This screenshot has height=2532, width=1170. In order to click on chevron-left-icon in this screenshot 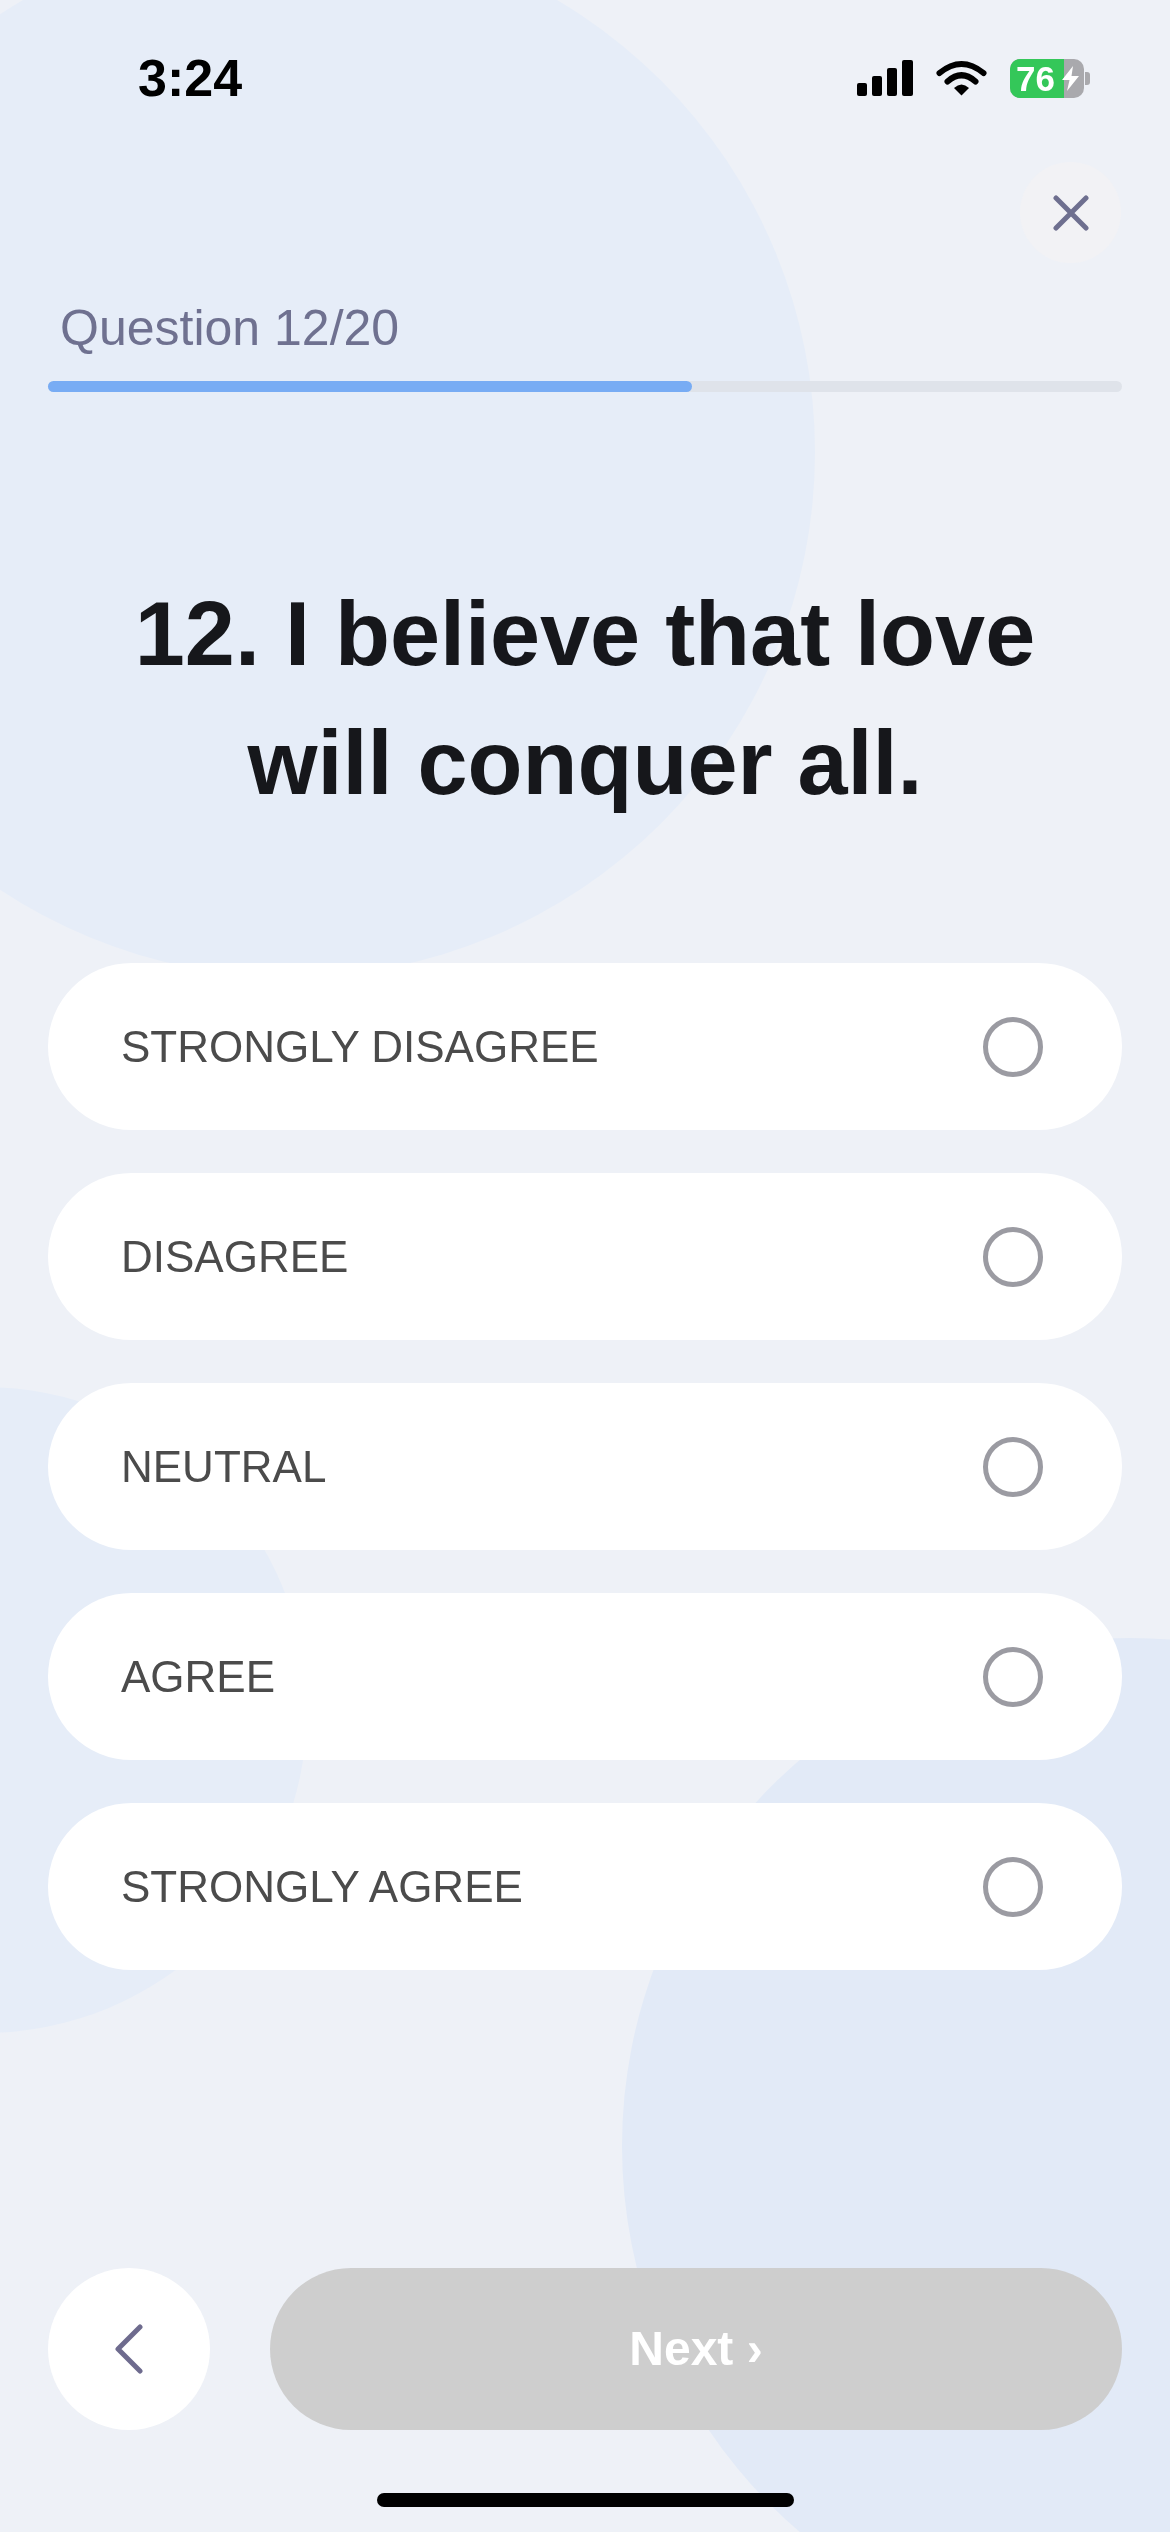, I will do `click(129, 2349)`.